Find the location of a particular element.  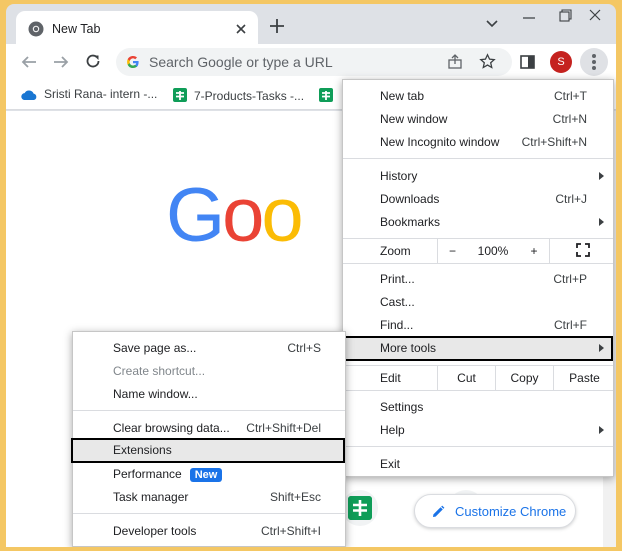

side-panel-icon is located at coordinates (527, 62).